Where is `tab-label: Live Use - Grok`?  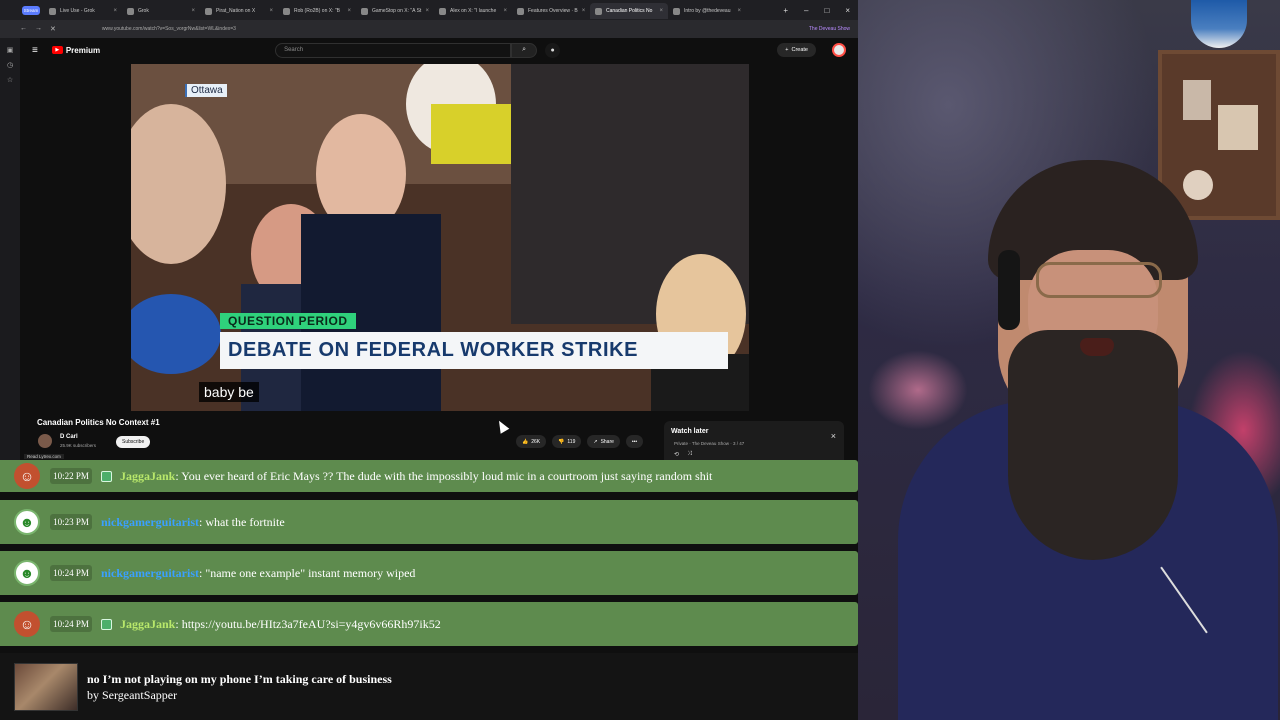 tab-label: Live Use - Grok is located at coordinates (77, 11).